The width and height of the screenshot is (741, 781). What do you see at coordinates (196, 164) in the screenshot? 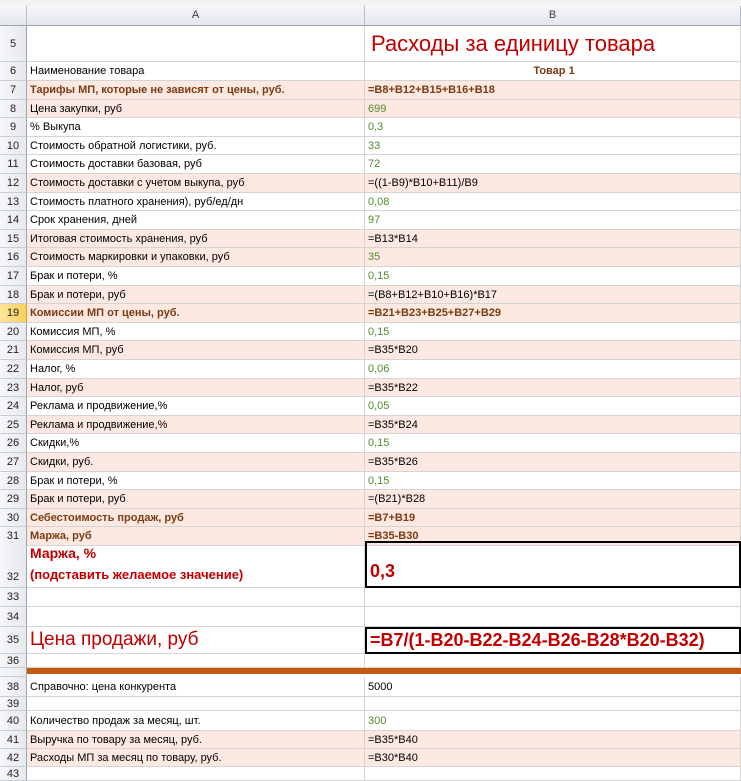
I see `cell-a11: Стоимость доставки базовая, руб` at bounding box center [196, 164].